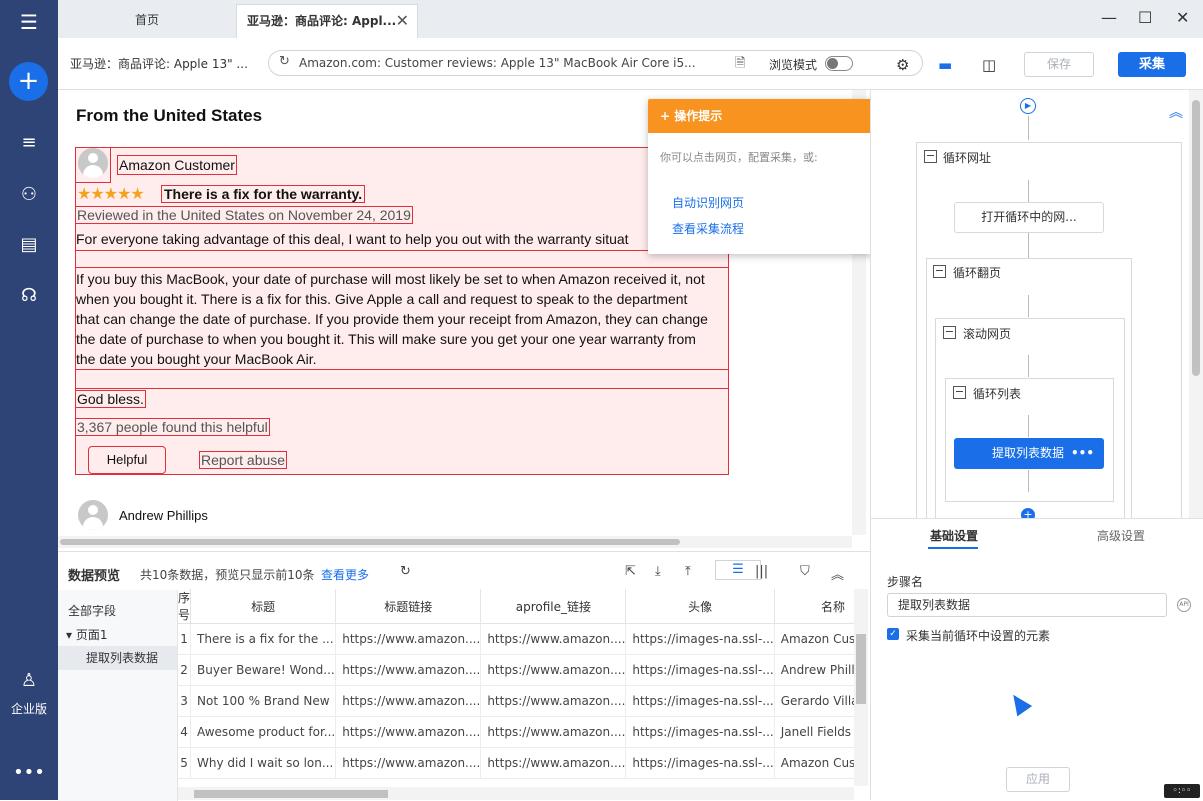 The image size is (1203, 801). What do you see at coordinates (953, 548) in the screenshot?
I see `active-tab-indicator` at bounding box center [953, 548].